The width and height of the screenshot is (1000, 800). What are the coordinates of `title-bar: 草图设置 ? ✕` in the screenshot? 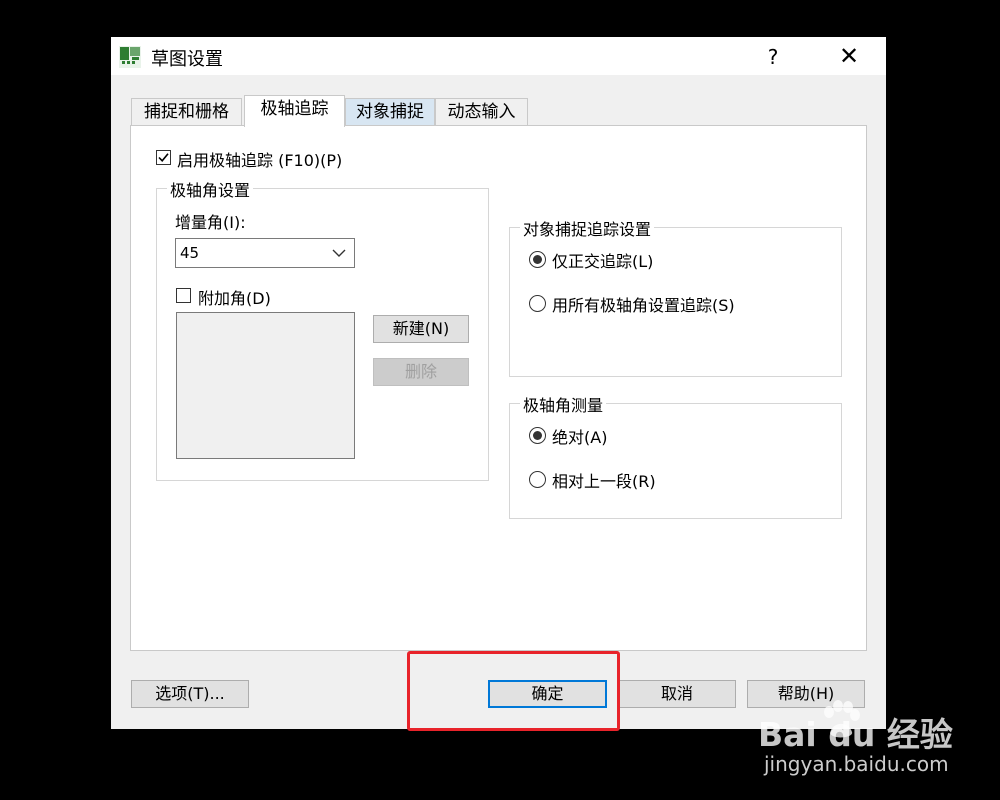 It's located at (498, 56).